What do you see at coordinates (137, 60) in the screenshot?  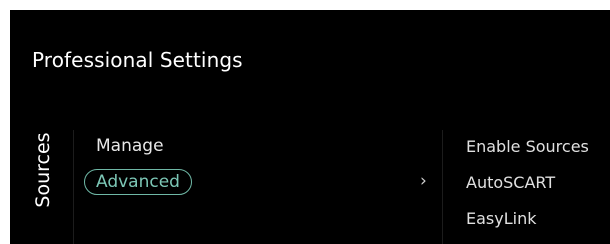 I see `page-title: Professional Settings` at bounding box center [137, 60].